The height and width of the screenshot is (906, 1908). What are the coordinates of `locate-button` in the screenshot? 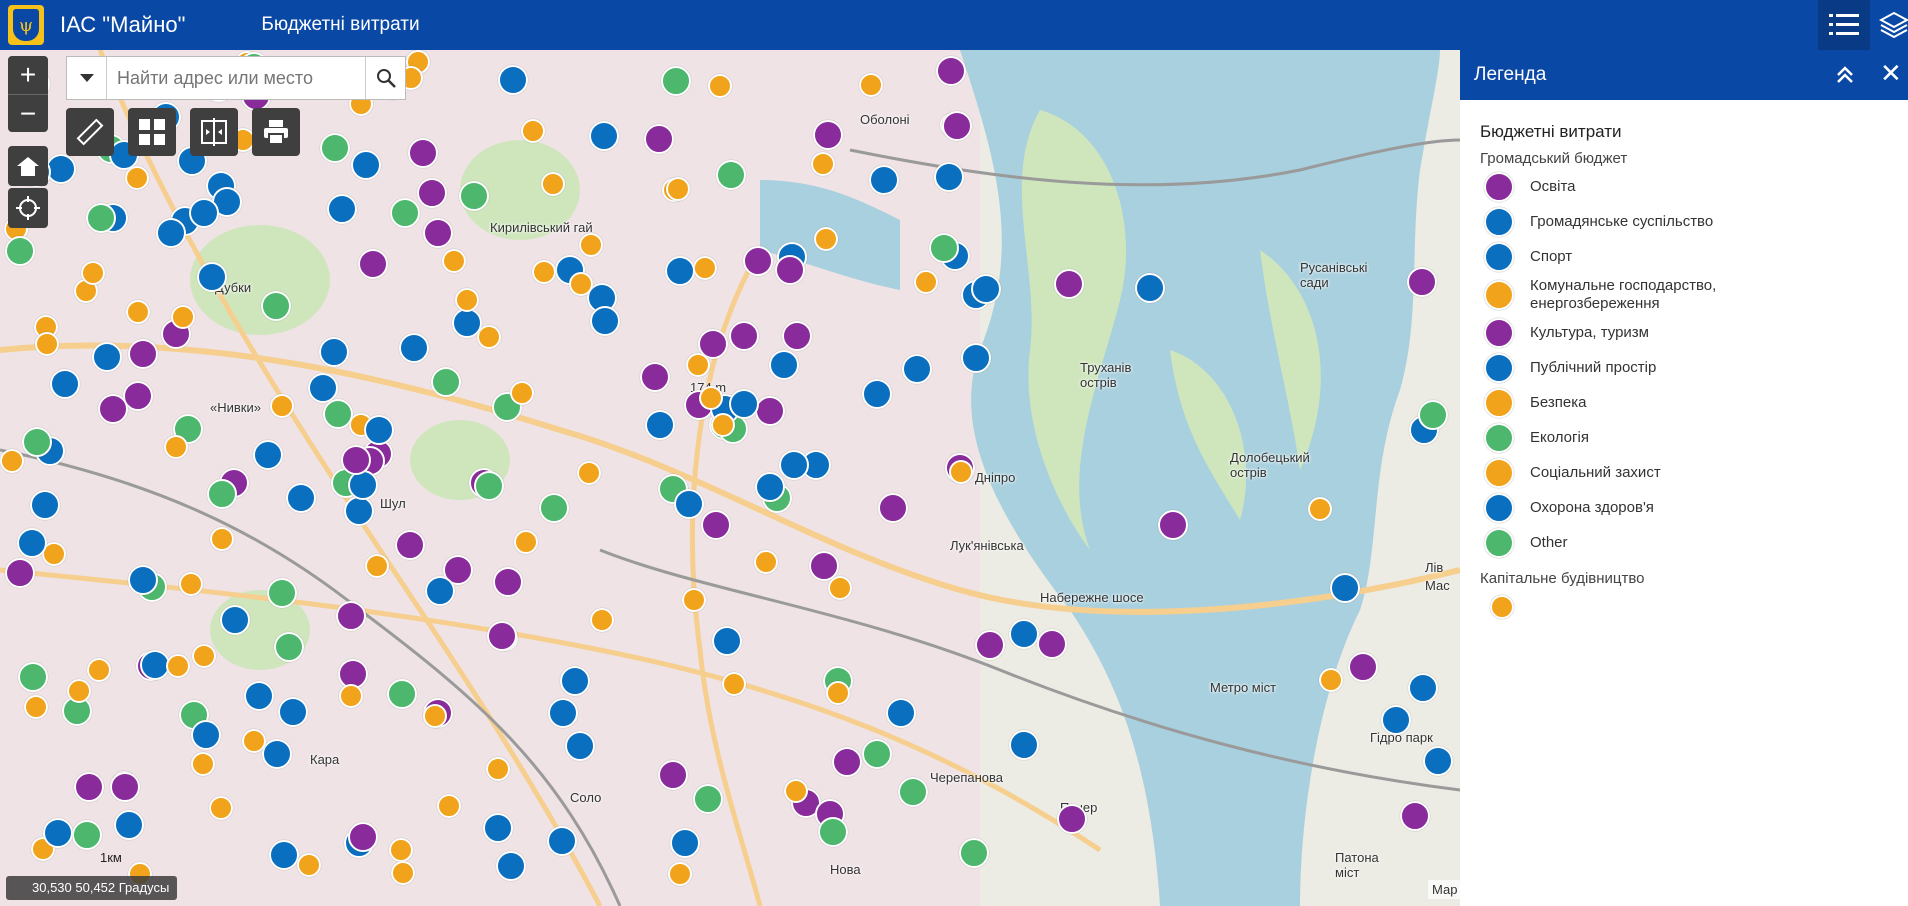 It's located at (28, 208).